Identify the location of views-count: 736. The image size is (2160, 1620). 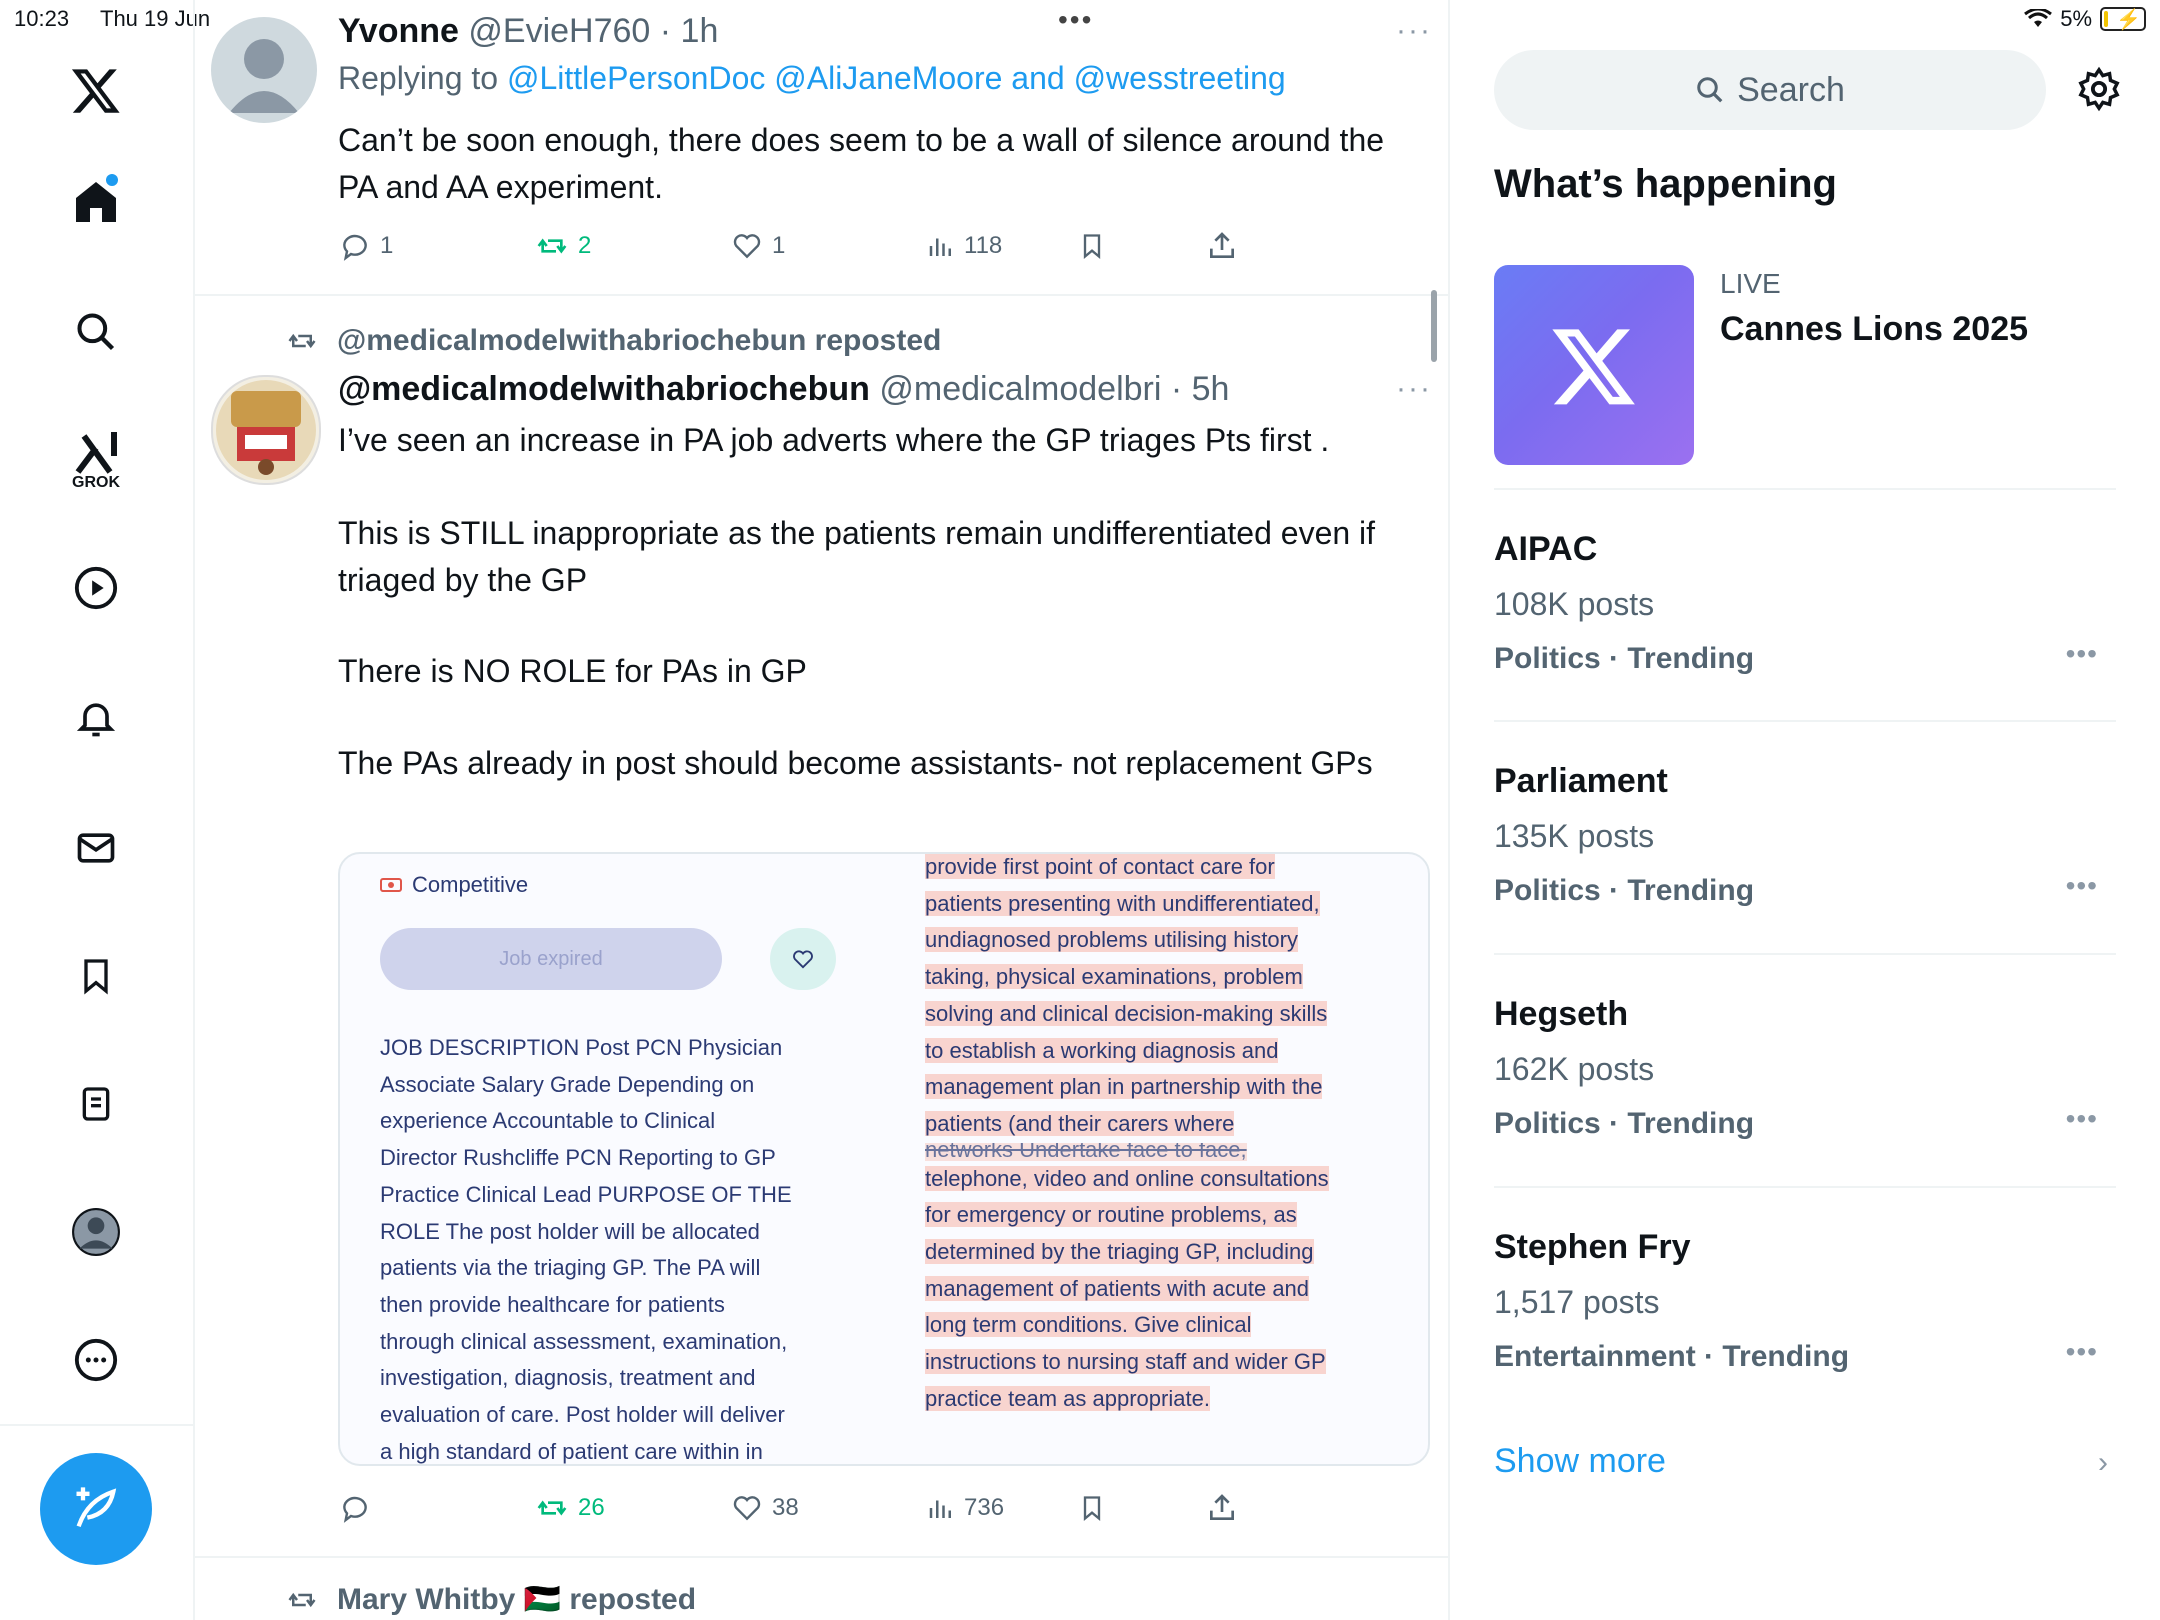
(984, 1507).